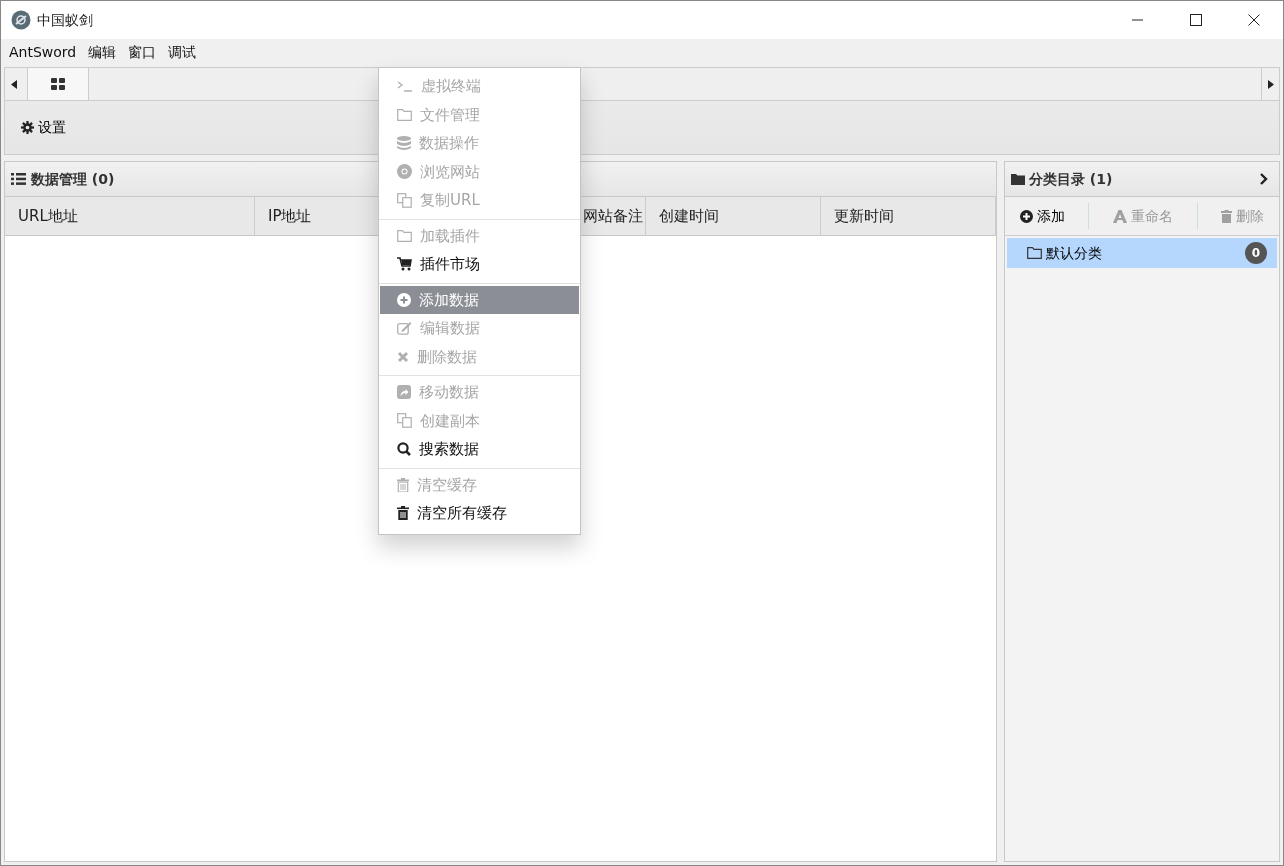 Image resolution: width=1284 pixels, height=866 pixels. Describe the element at coordinates (1142, 253) in the screenshot. I see `category-item: 默认分类 0` at that location.